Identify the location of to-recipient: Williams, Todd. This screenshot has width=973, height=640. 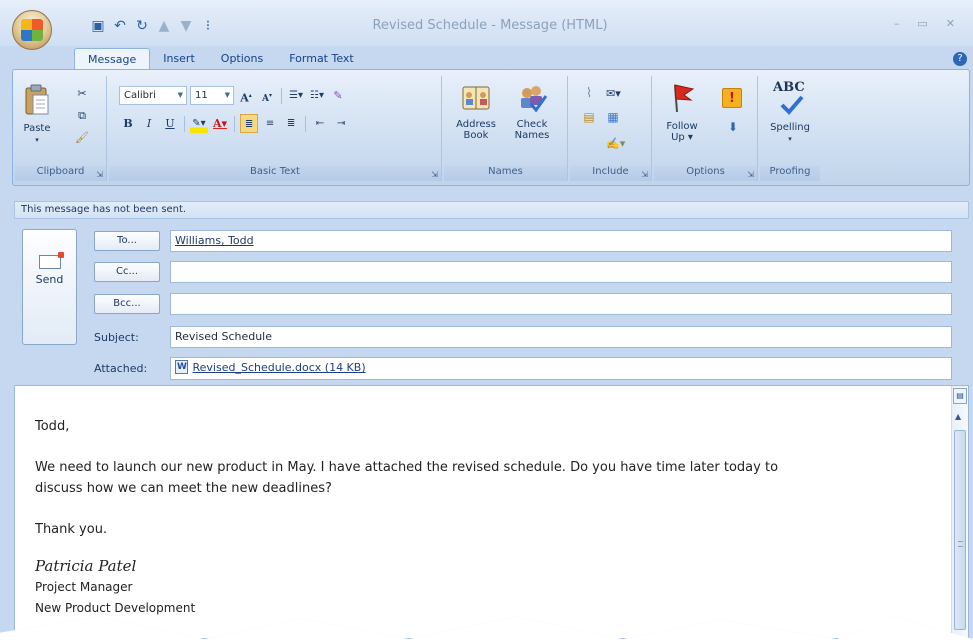
(214, 240).